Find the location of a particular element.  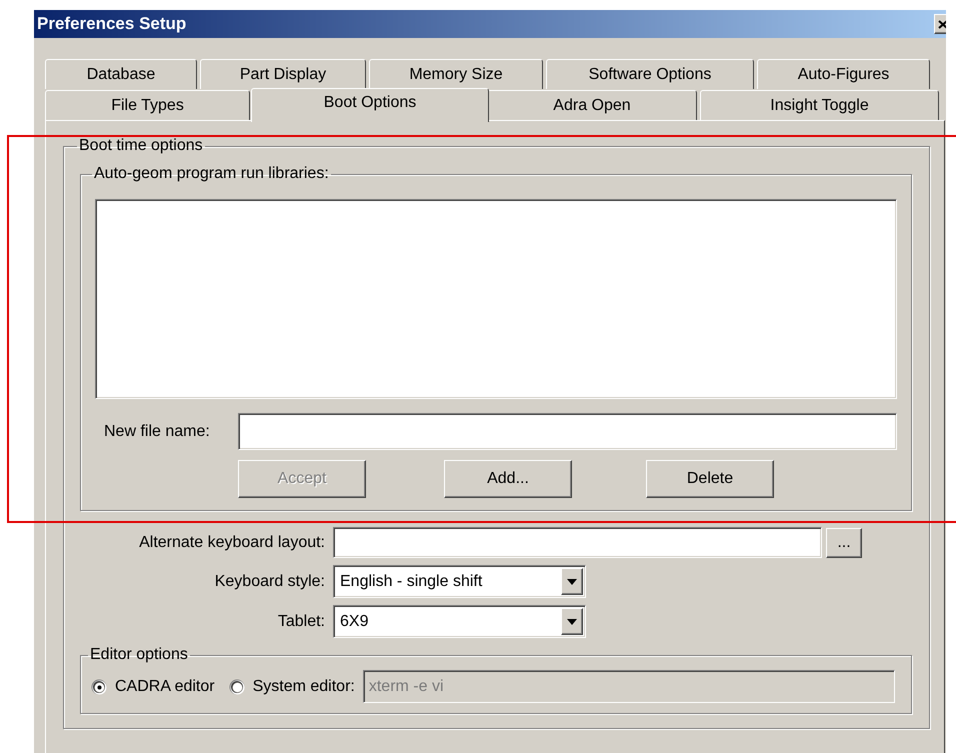

tablet-dropdown: 6X9 is located at coordinates (459, 621).